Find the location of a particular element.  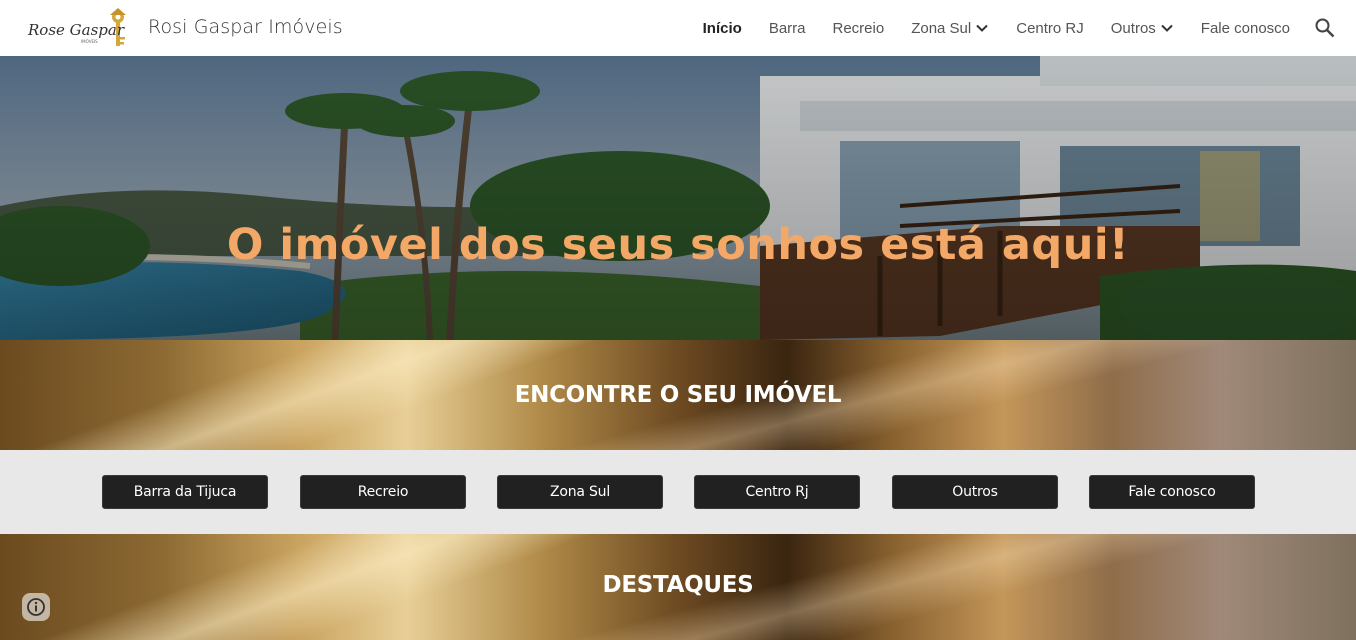

find-section-heading: ENCONTRE O SEU IMÓVEL is located at coordinates (678, 395).